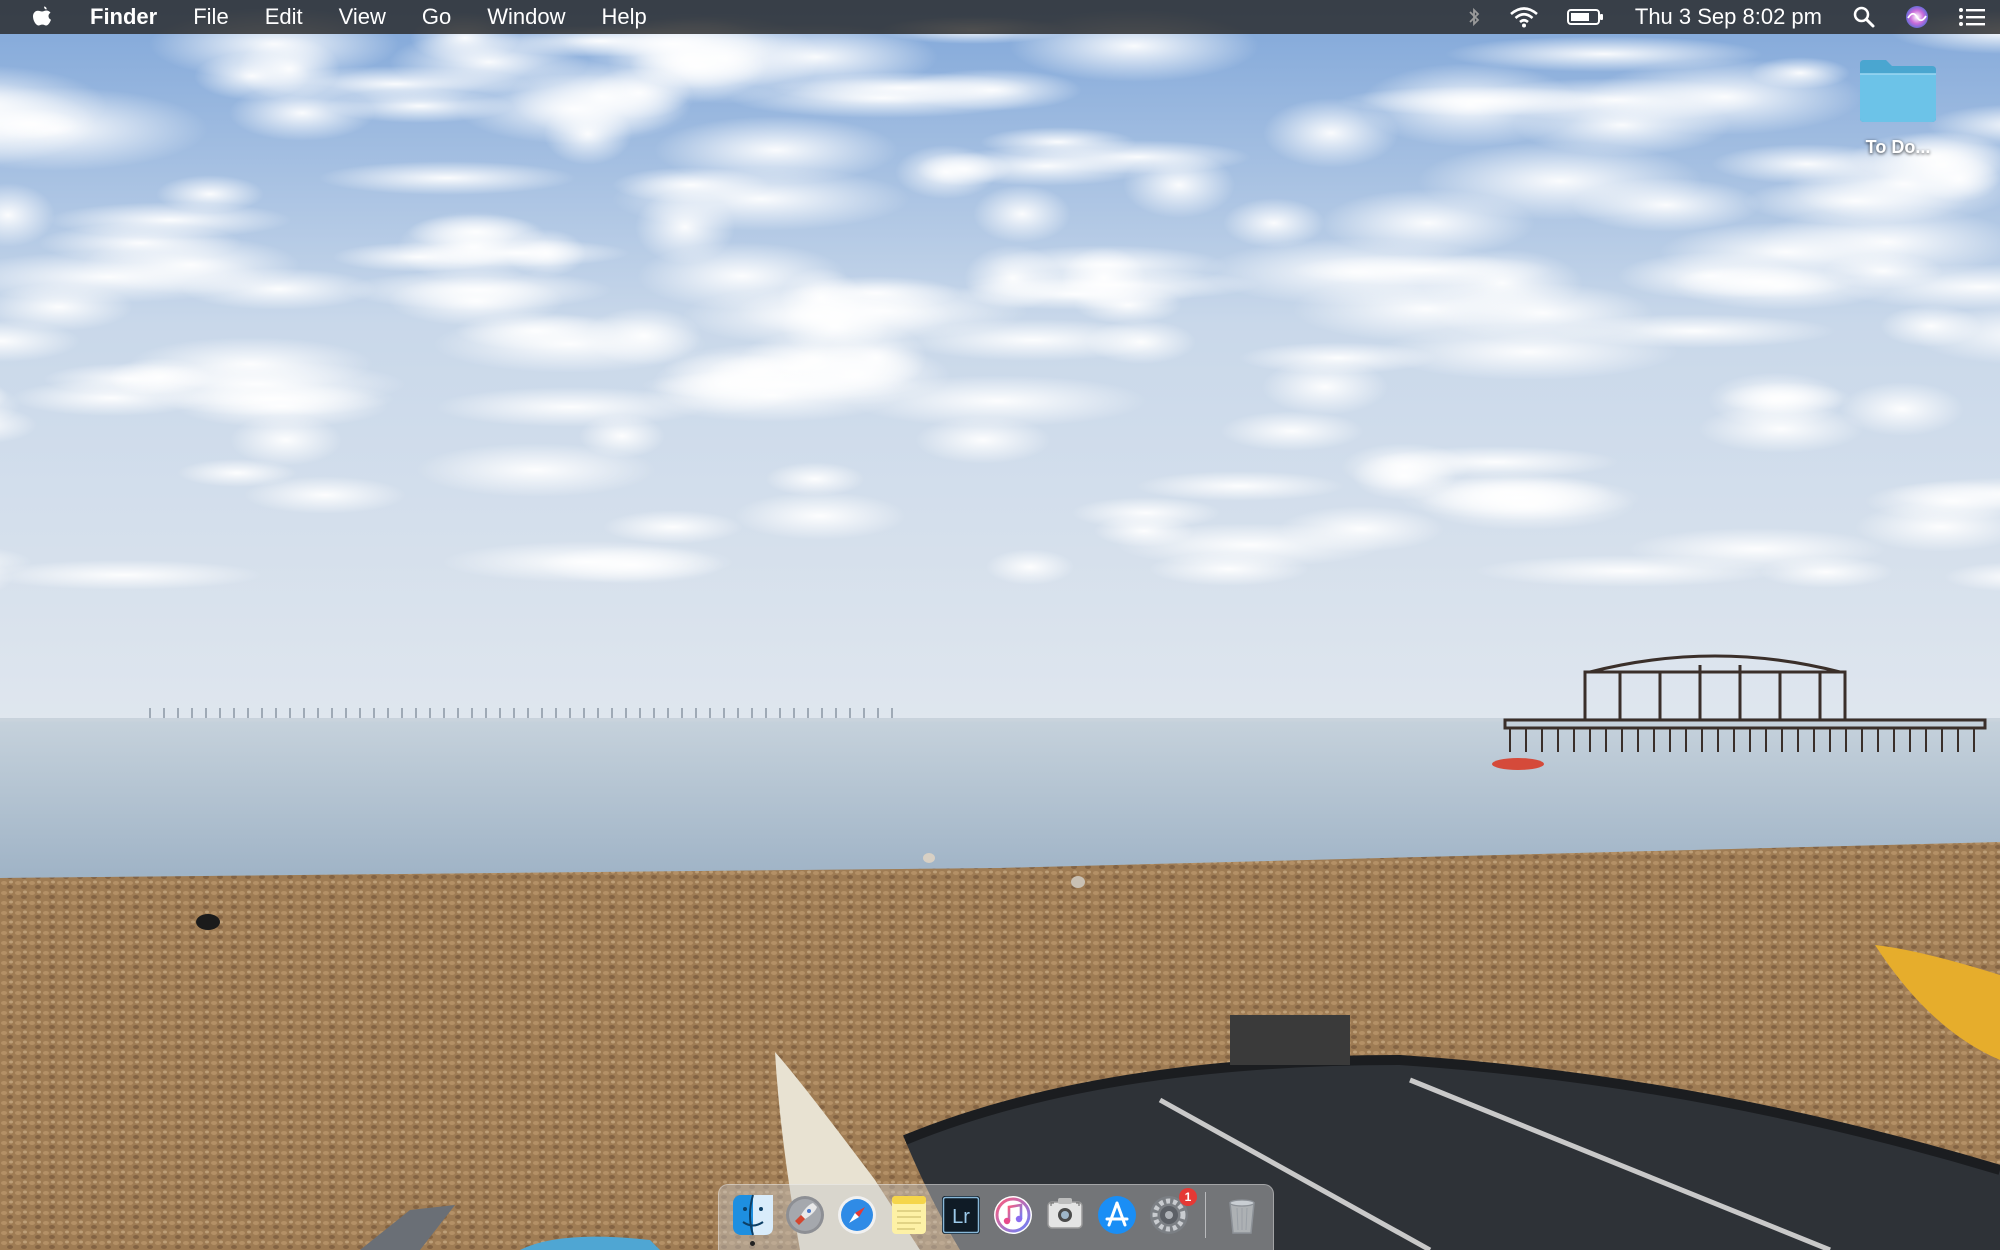 The width and height of the screenshot is (2000, 1250). Describe the element at coordinates (1728, 17) in the screenshot. I see `menubar-clock: Thu 3 Sep 8:02 pm` at that location.